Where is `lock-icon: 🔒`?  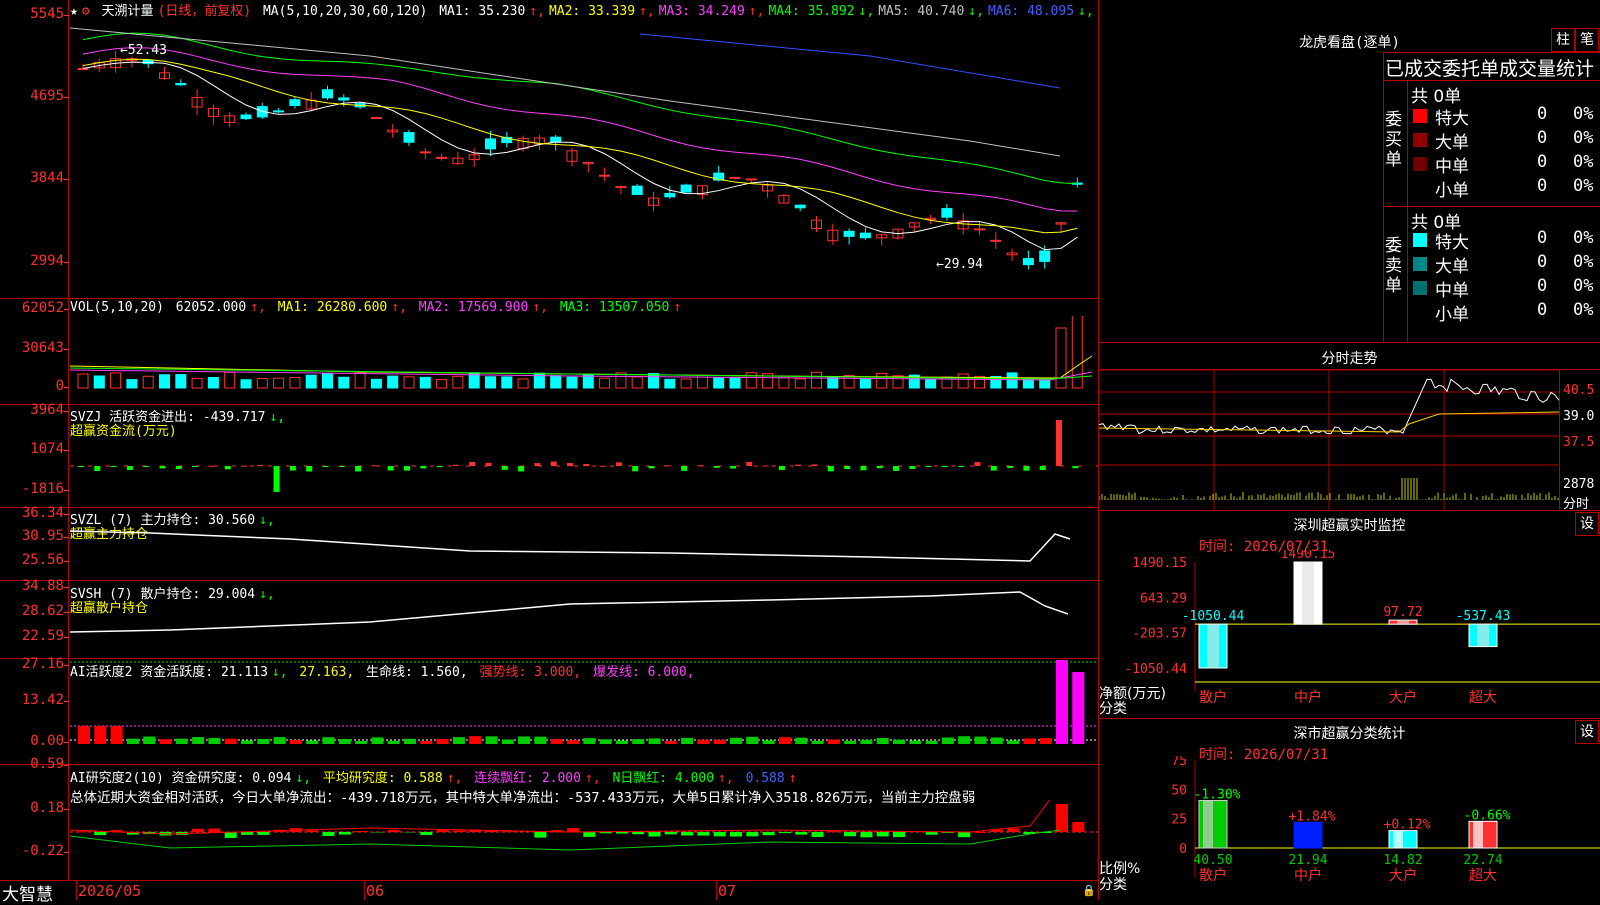
lock-icon: 🔒 is located at coordinates (1089, 890).